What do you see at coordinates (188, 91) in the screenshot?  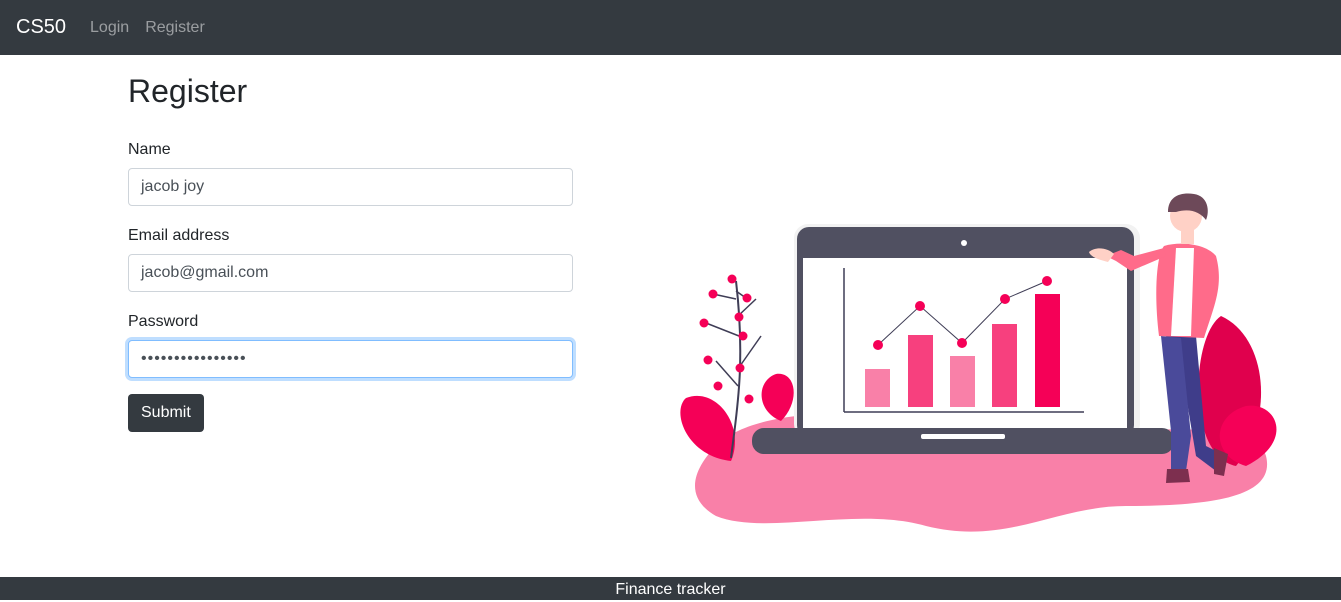 I see `page-title: Register` at bounding box center [188, 91].